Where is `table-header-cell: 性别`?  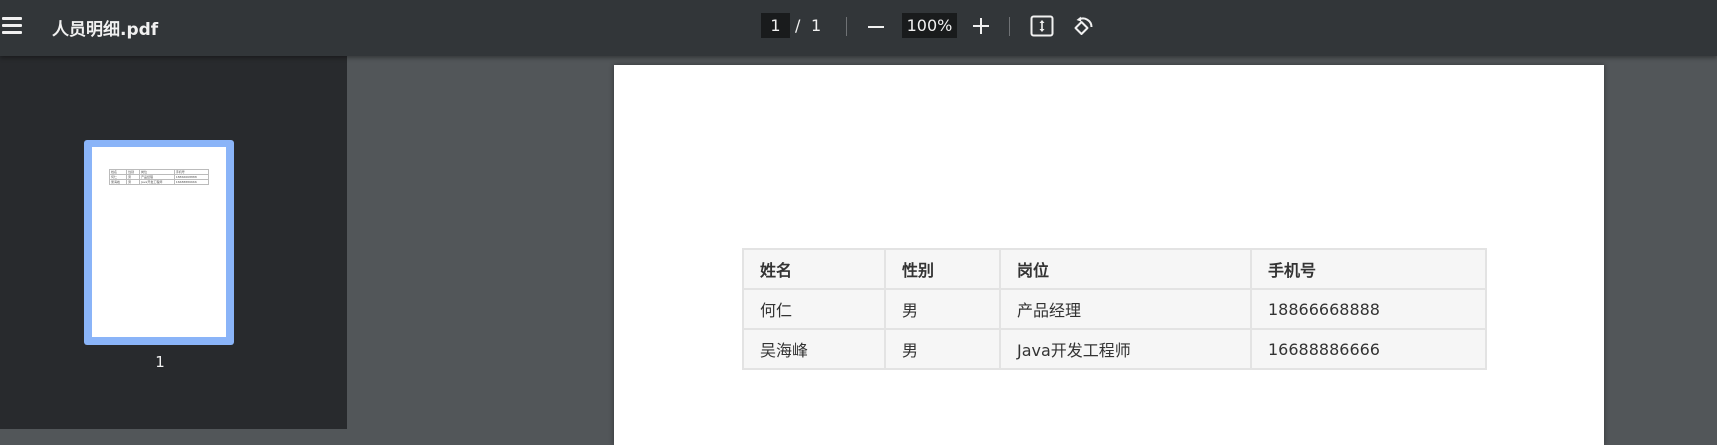
table-header-cell: 性别 is located at coordinates (942, 269).